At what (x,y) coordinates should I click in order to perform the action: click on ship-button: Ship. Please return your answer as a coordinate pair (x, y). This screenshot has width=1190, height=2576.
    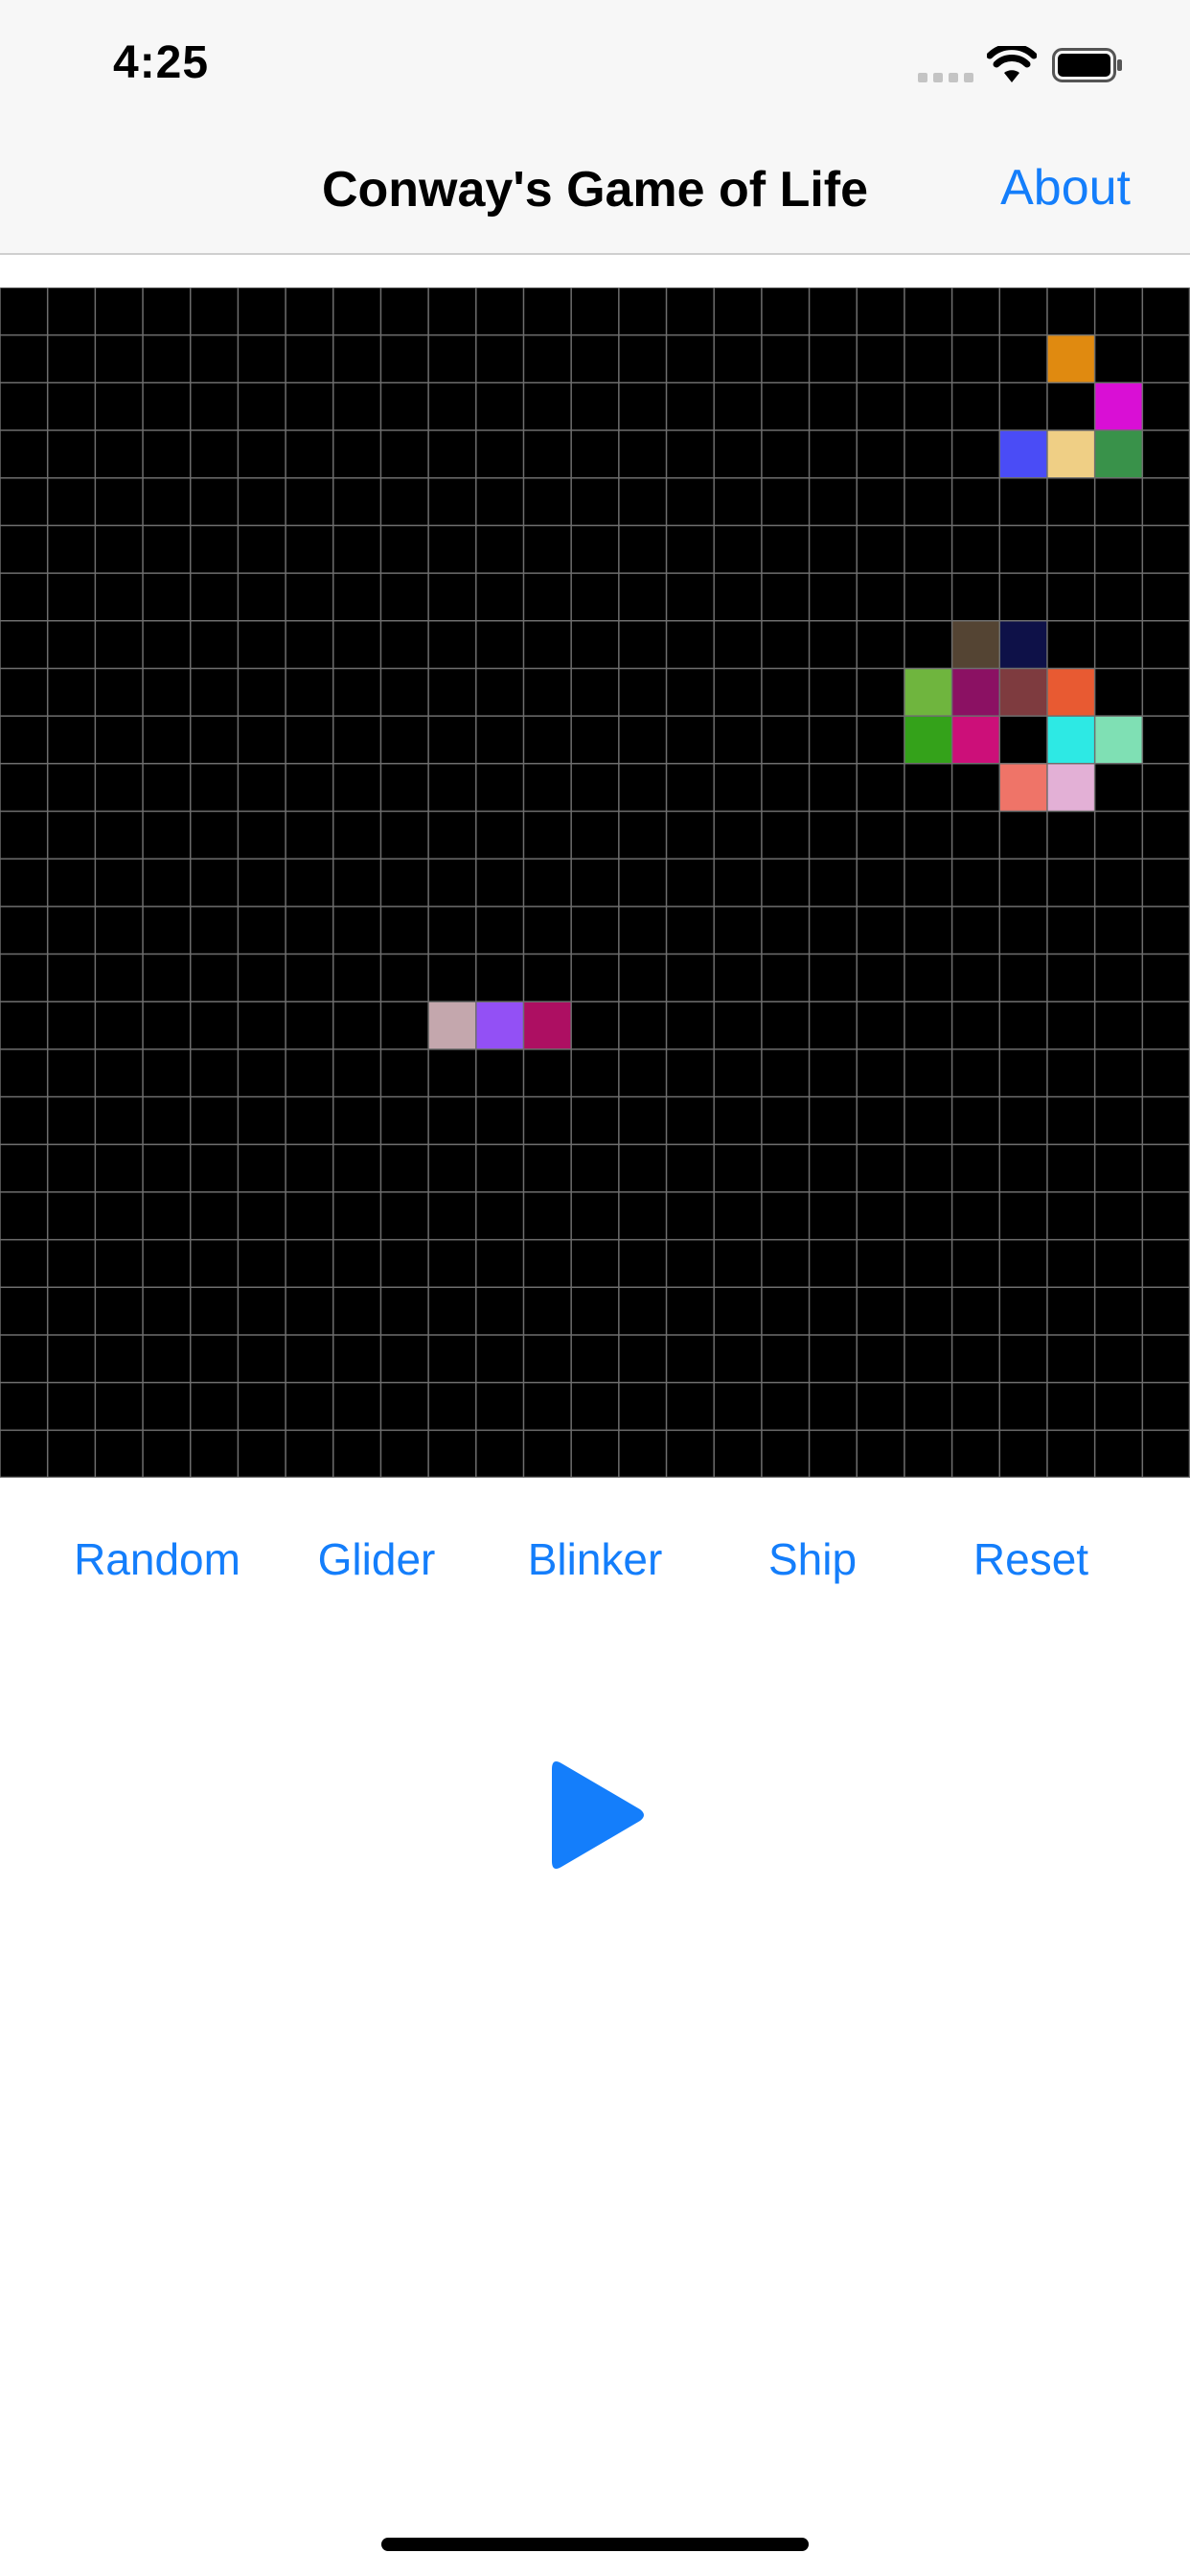
    Looking at the image, I should click on (812, 1559).